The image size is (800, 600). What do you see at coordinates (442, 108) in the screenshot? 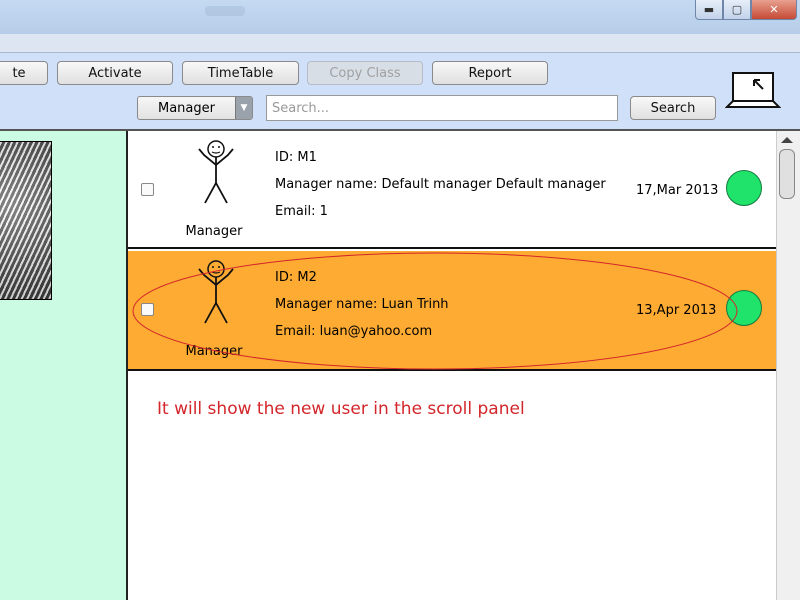
I see `search-input` at bounding box center [442, 108].